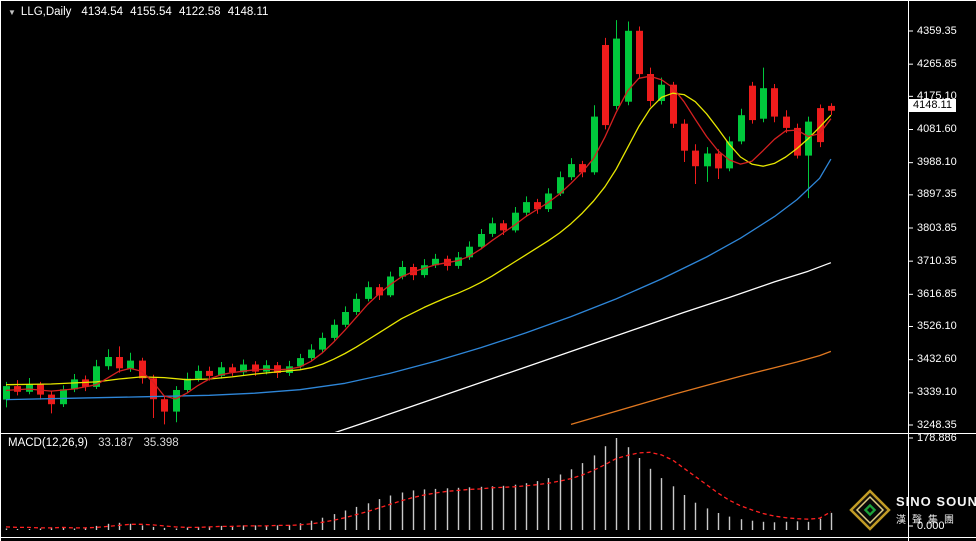 This screenshot has height=541, width=976. I want to click on macd-signal-value: 35.398, so click(161, 443).